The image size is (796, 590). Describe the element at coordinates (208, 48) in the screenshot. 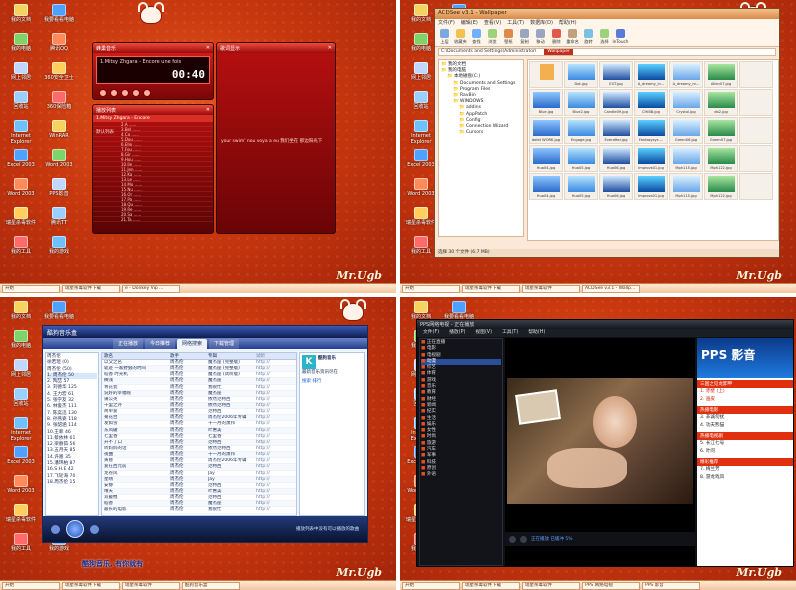

I see `close-icon: ✕` at that location.